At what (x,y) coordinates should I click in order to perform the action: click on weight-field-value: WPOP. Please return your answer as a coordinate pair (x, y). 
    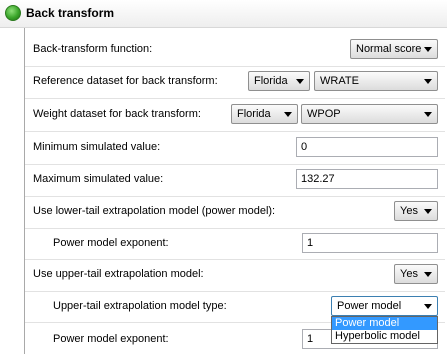
    Looking at the image, I should click on (324, 114).